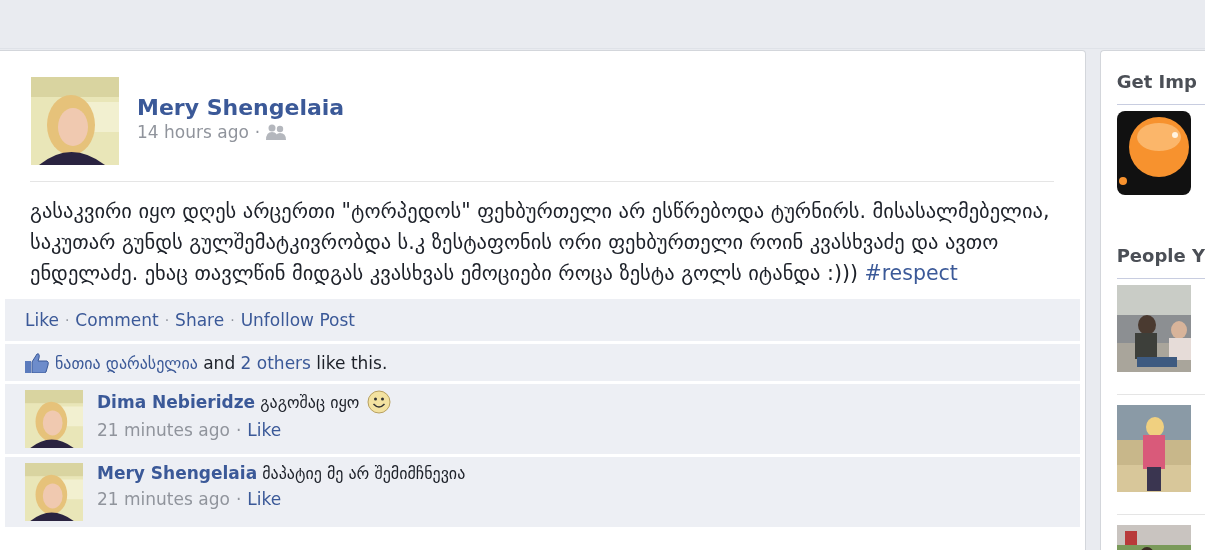 This screenshot has width=1205, height=550. Describe the element at coordinates (1157, 81) in the screenshot. I see `section-heading: Get Imp` at that location.